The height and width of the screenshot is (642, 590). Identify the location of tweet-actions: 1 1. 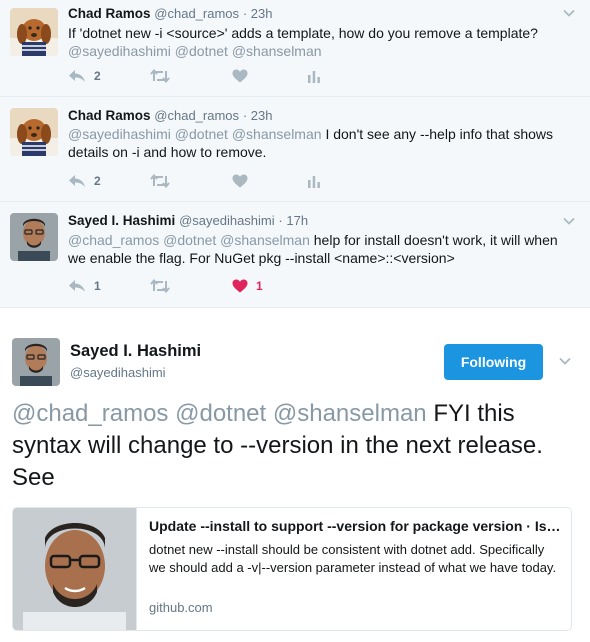
(187, 286).